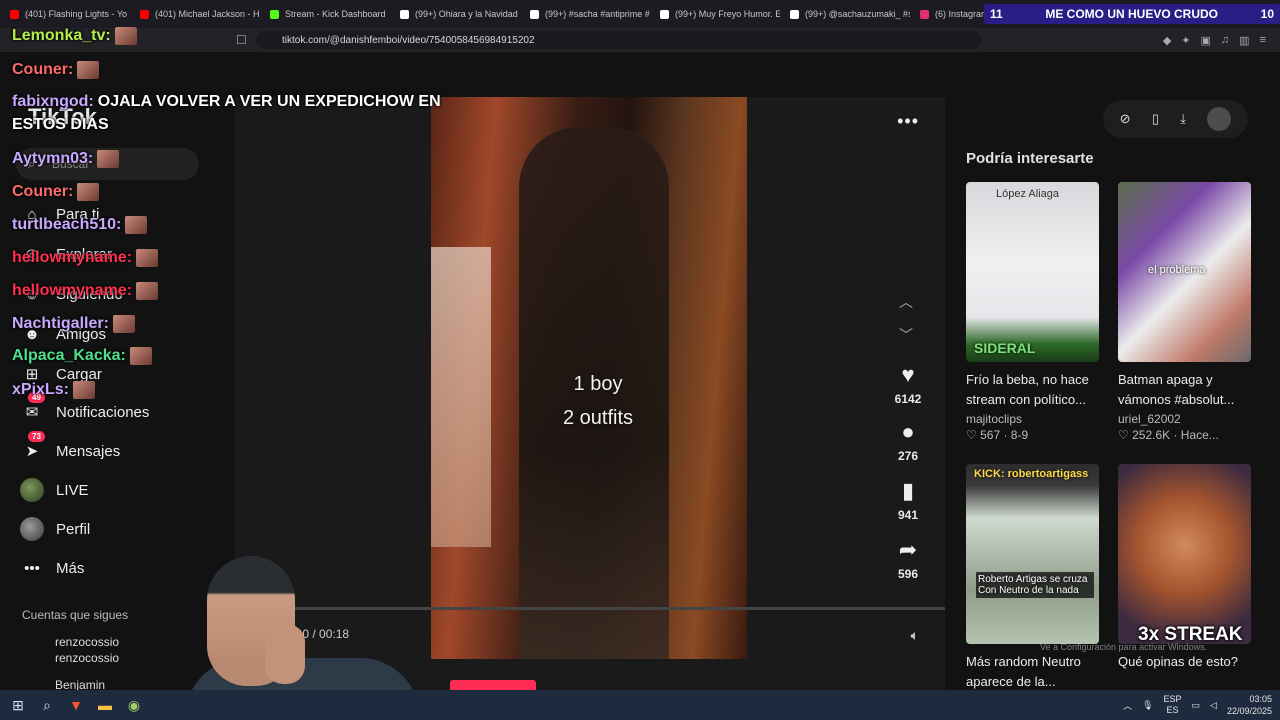  Describe the element at coordinates (72, 257) in the screenshot. I see `chat-username: hellowmyname:` at that location.